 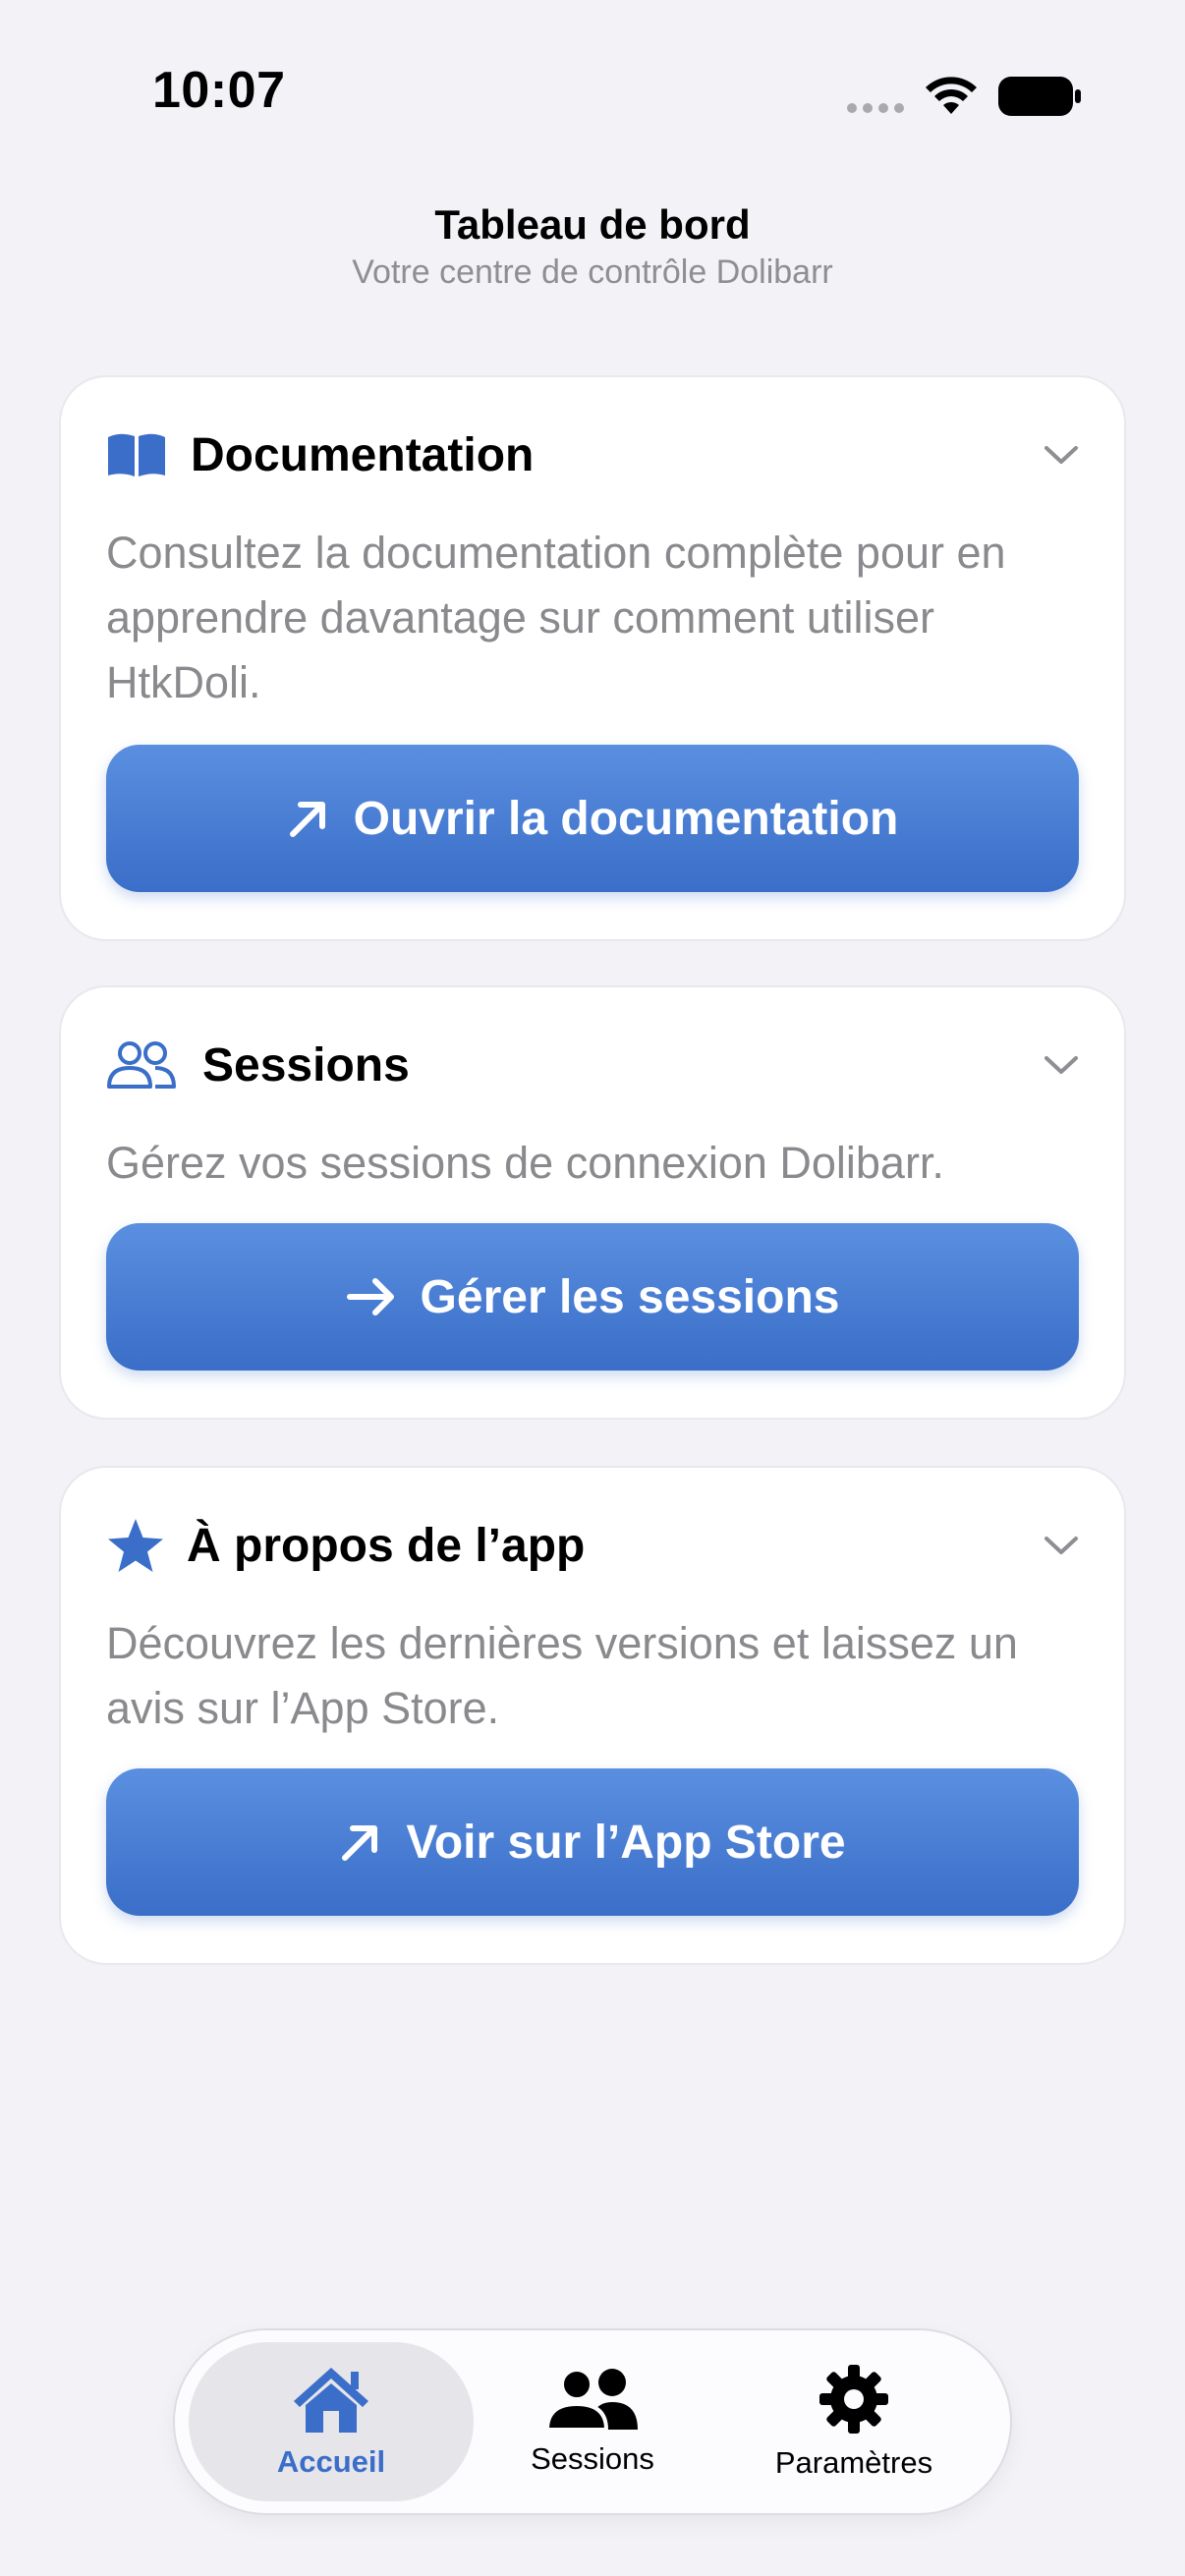 I want to click on people-icon, so click(x=144, y=1064).